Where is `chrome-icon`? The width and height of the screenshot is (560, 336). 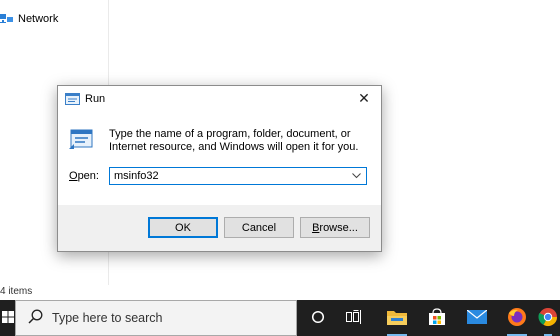 chrome-icon is located at coordinates (548, 318).